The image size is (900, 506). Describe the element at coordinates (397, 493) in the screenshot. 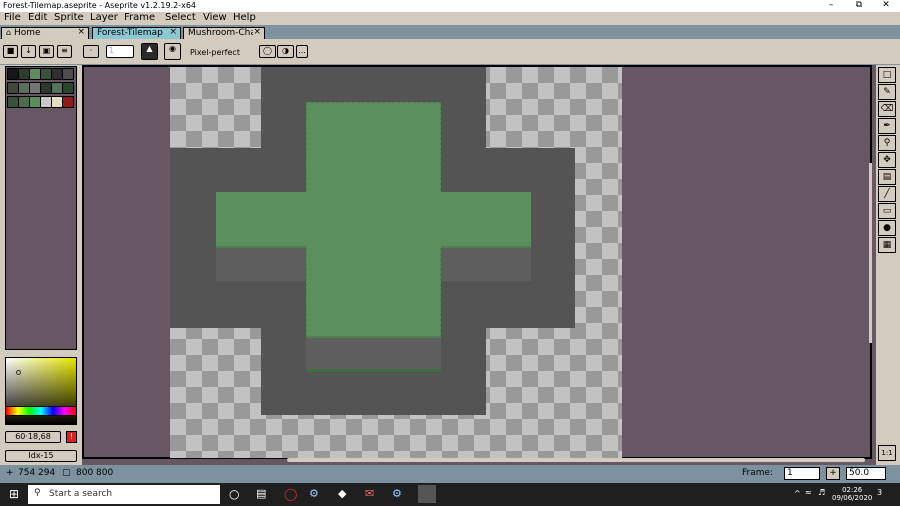

I see `steam-icon-2: ⚙` at that location.